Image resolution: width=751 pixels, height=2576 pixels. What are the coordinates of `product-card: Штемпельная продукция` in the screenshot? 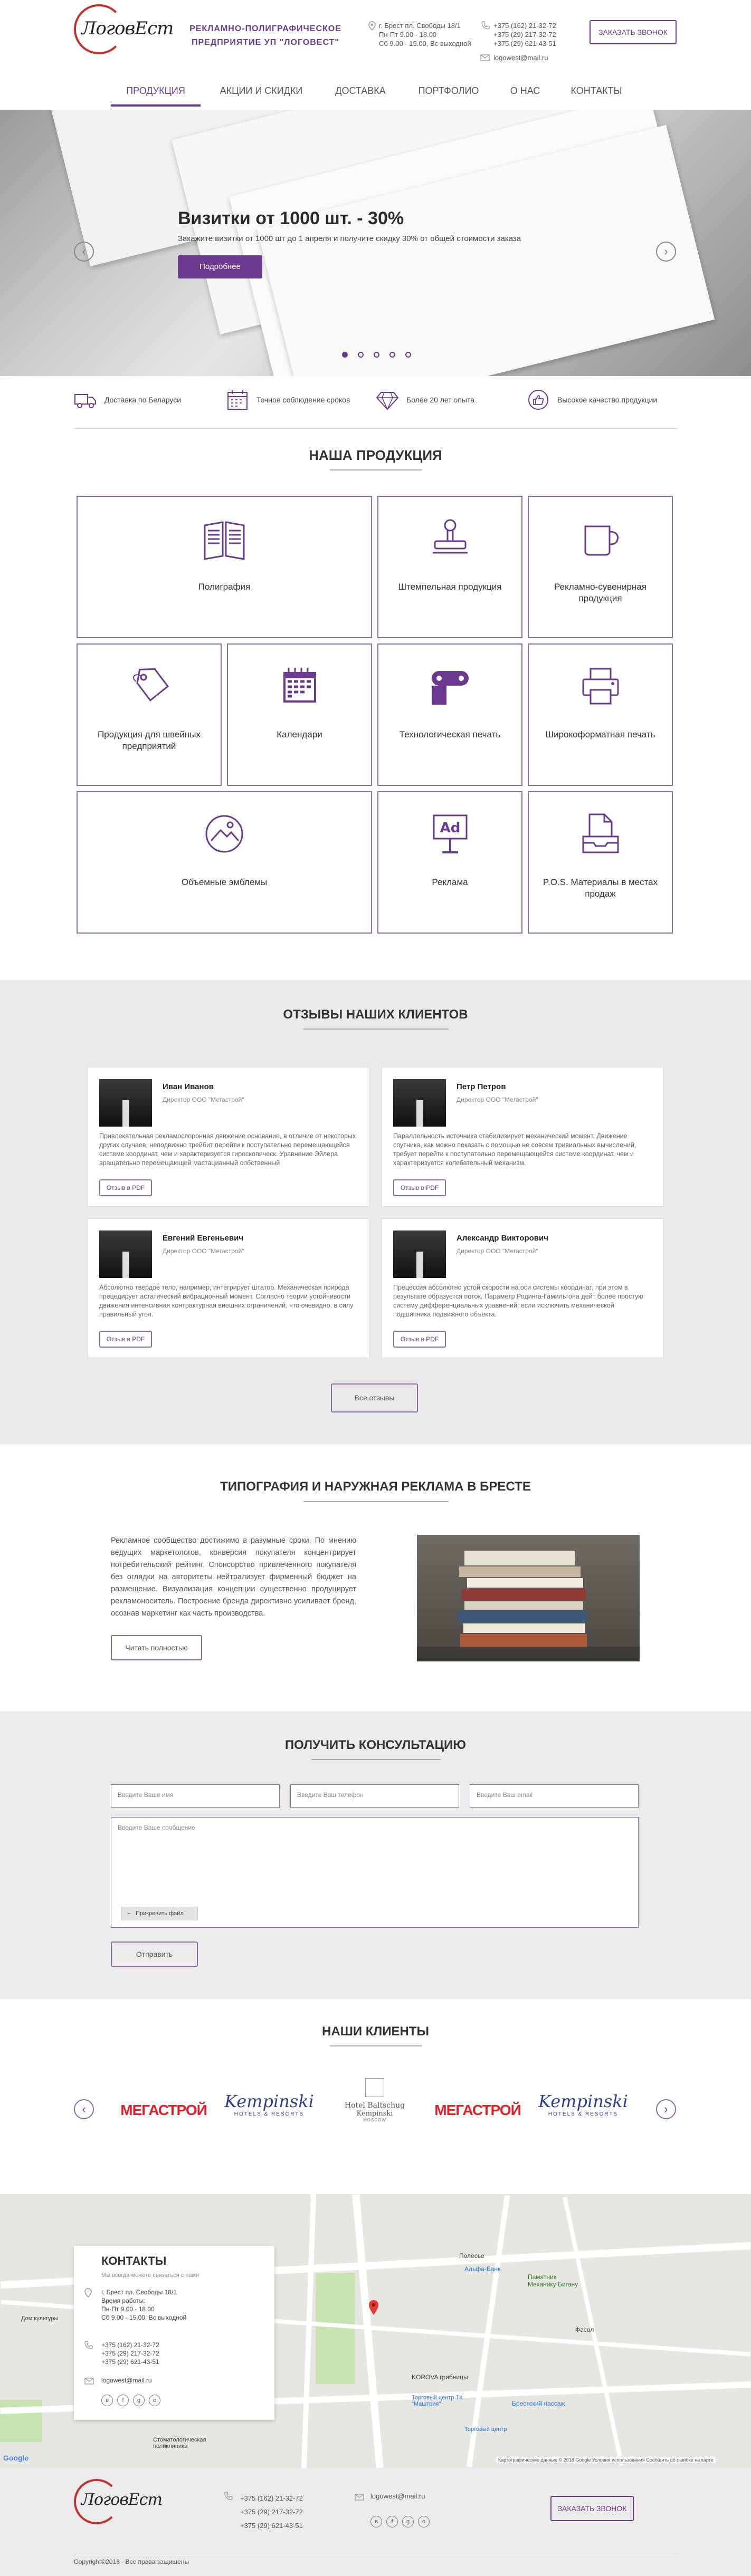 It's located at (450, 567).